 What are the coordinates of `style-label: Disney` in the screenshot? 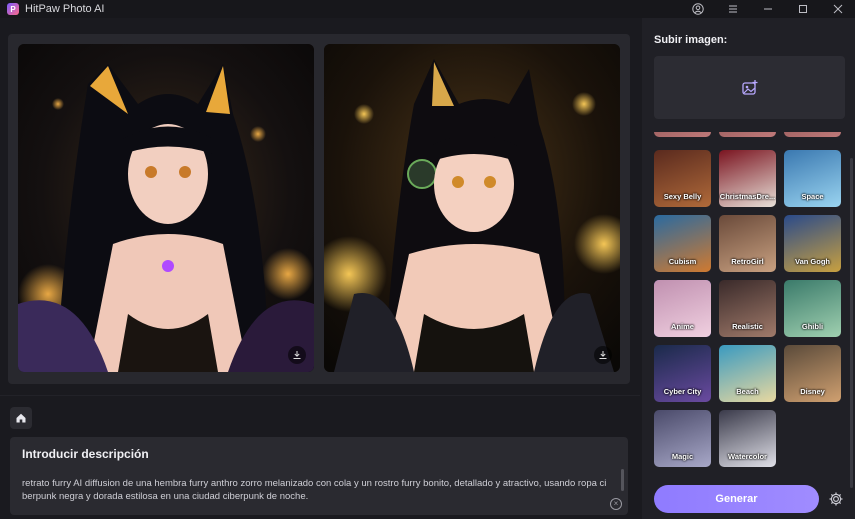 It's located at (812, 391).